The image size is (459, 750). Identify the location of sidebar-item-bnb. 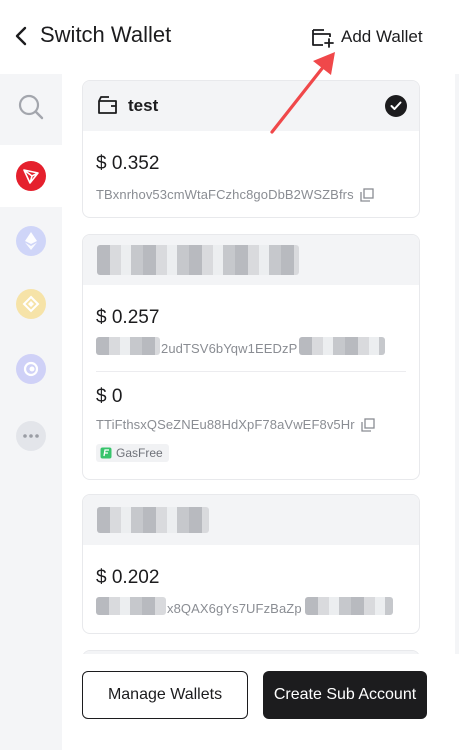
(31, 304).